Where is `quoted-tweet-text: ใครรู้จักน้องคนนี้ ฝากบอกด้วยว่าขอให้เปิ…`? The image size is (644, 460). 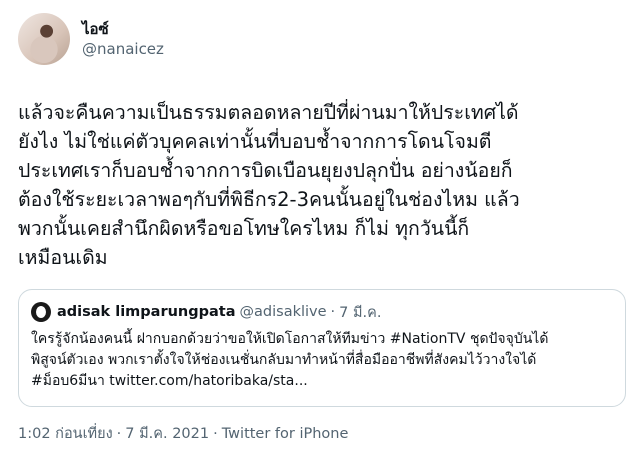
quoted-tweet-text: ใครรู้จักน้องคนนี้ ฝากบอกด้วยว่าขอให้เปิ… is located at coordinates (290, 360).